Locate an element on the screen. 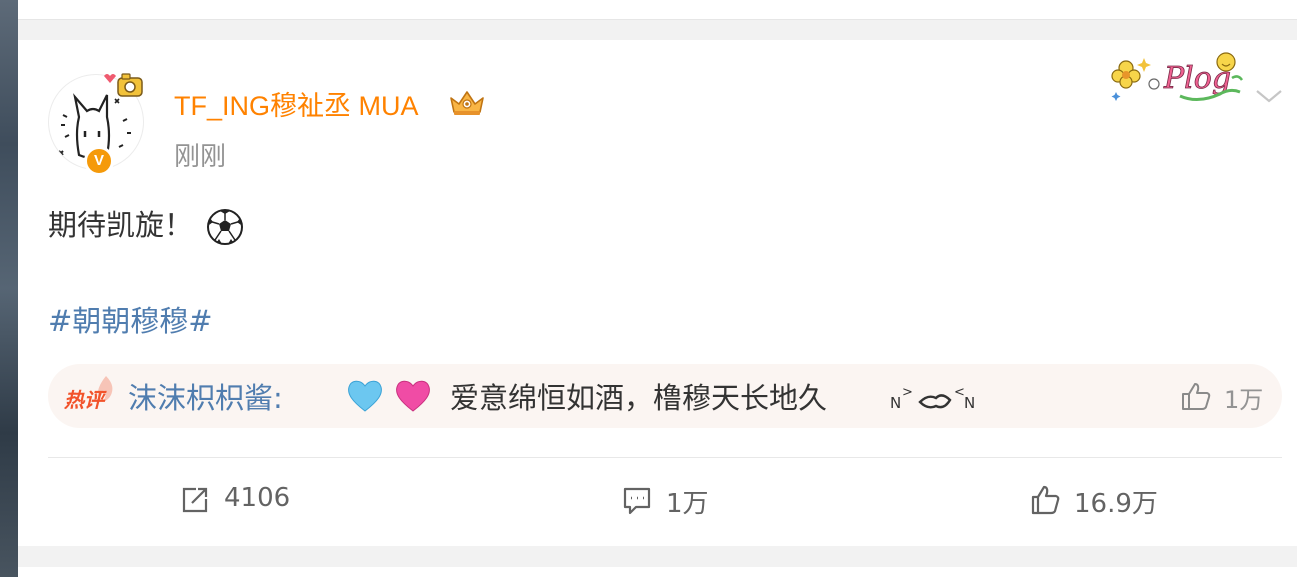 The width and height of the screenshot is (1297, 577). blue-heart-icon is located at coordinates (365, 396).